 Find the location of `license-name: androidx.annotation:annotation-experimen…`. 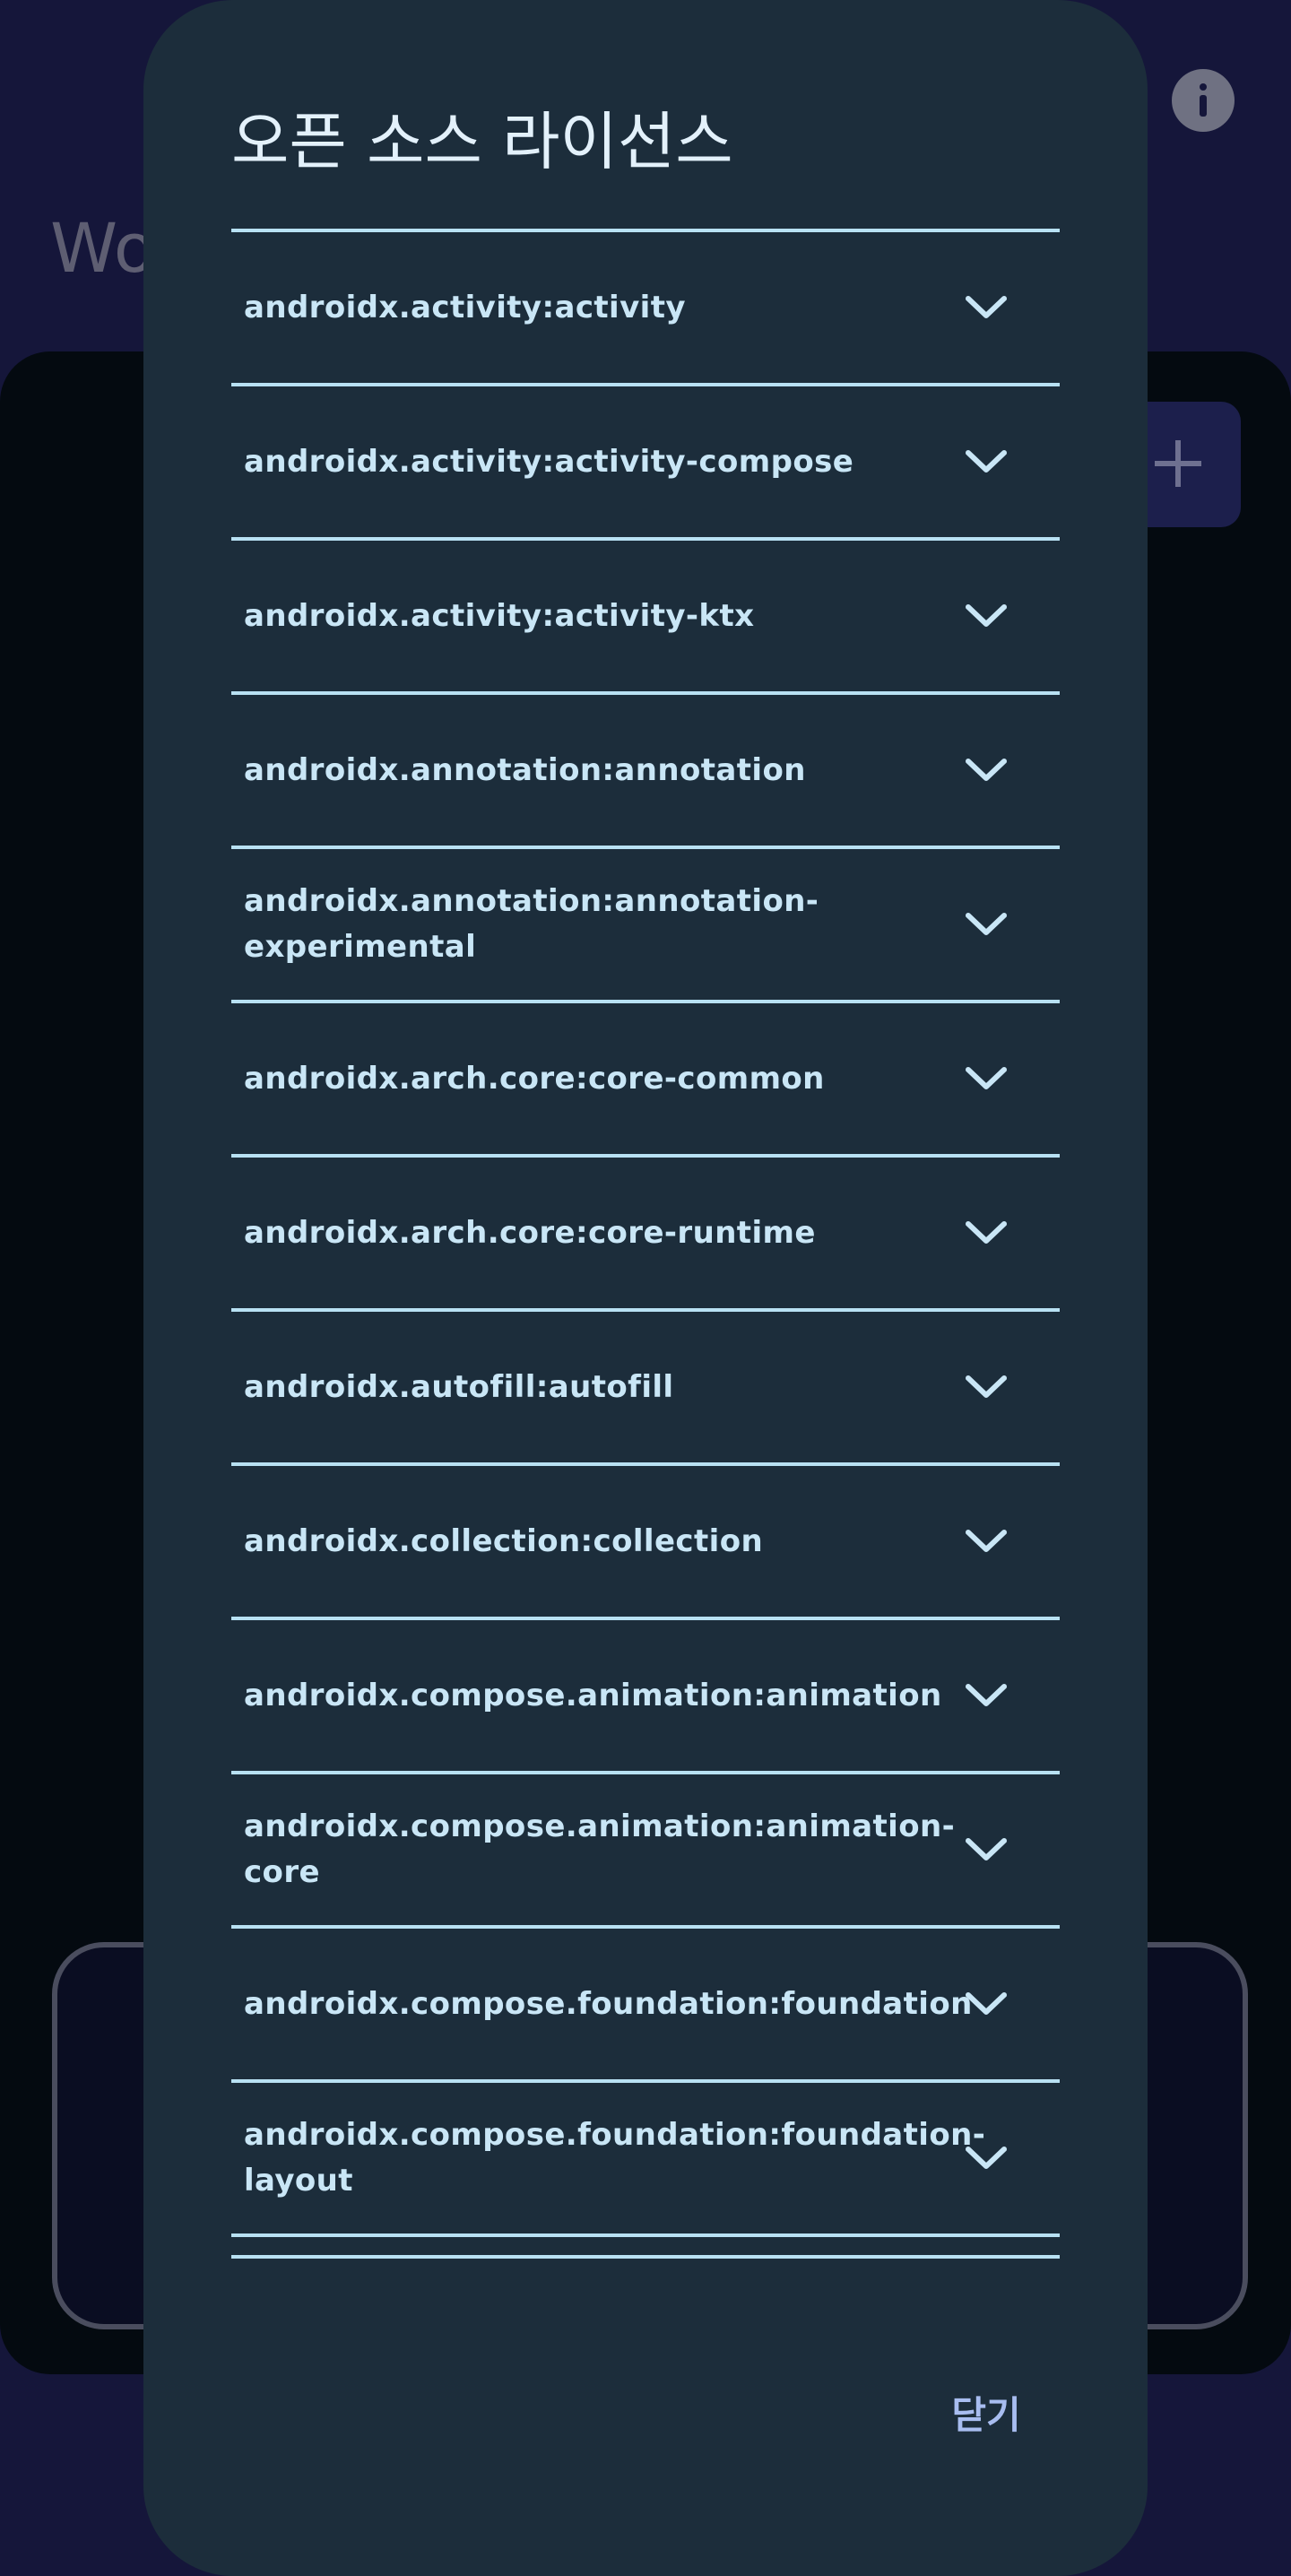

license-name: androidx.annotation:annotation-experimen… is located at coordinates (532, 924).